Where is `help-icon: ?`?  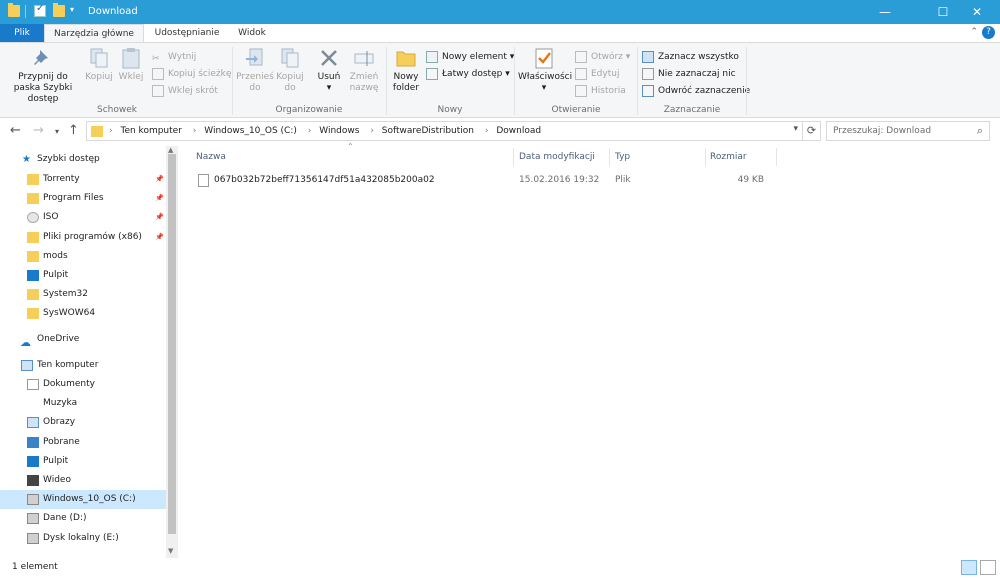 help-icon: ? is located at coordinates (988, 32).